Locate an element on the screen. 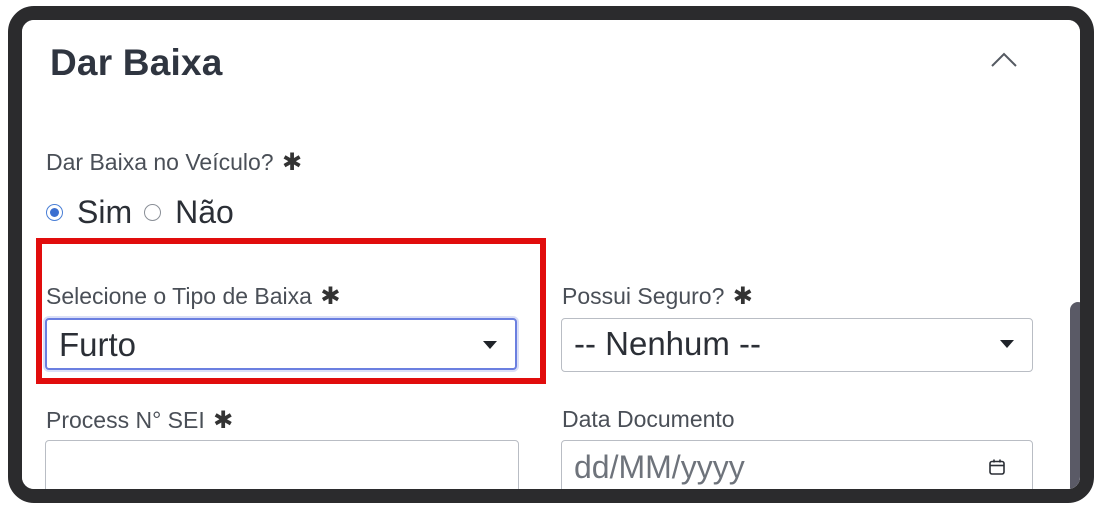 The width and height of the screenshot is (1102, 509). chevron-up-icon is located at coordinates (1004, 60).